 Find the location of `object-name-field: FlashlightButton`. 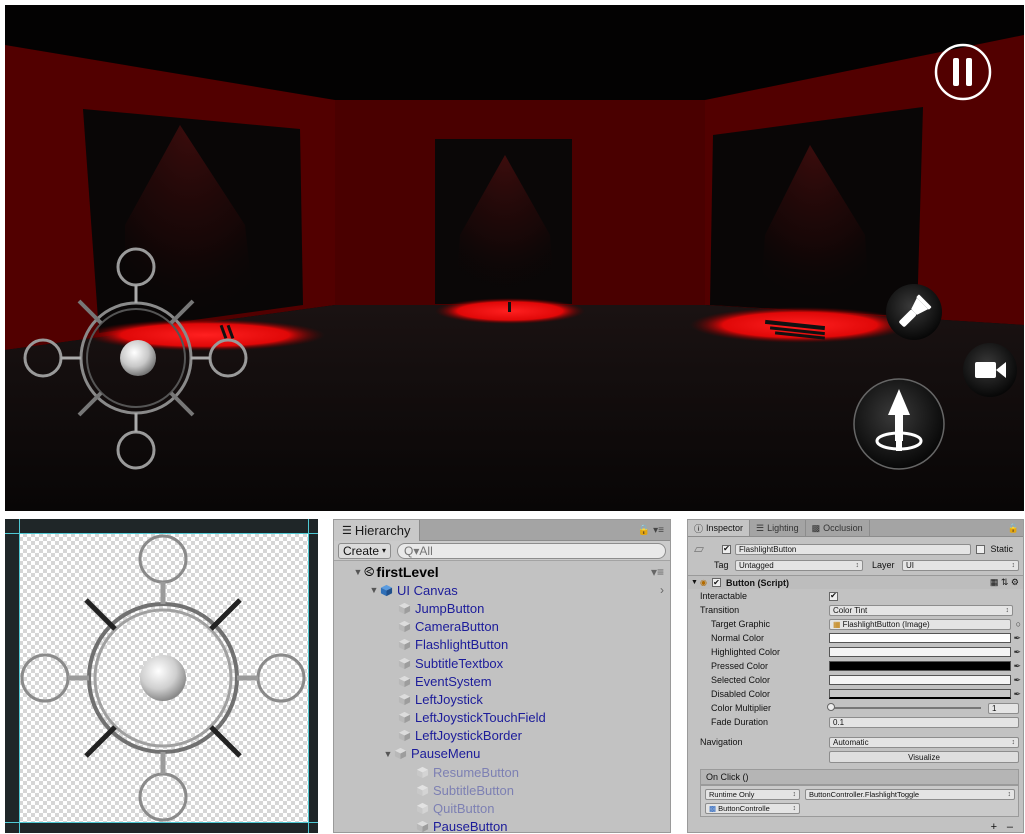

object-name-field: FlashlightButton is located at coordinates (853, 549).